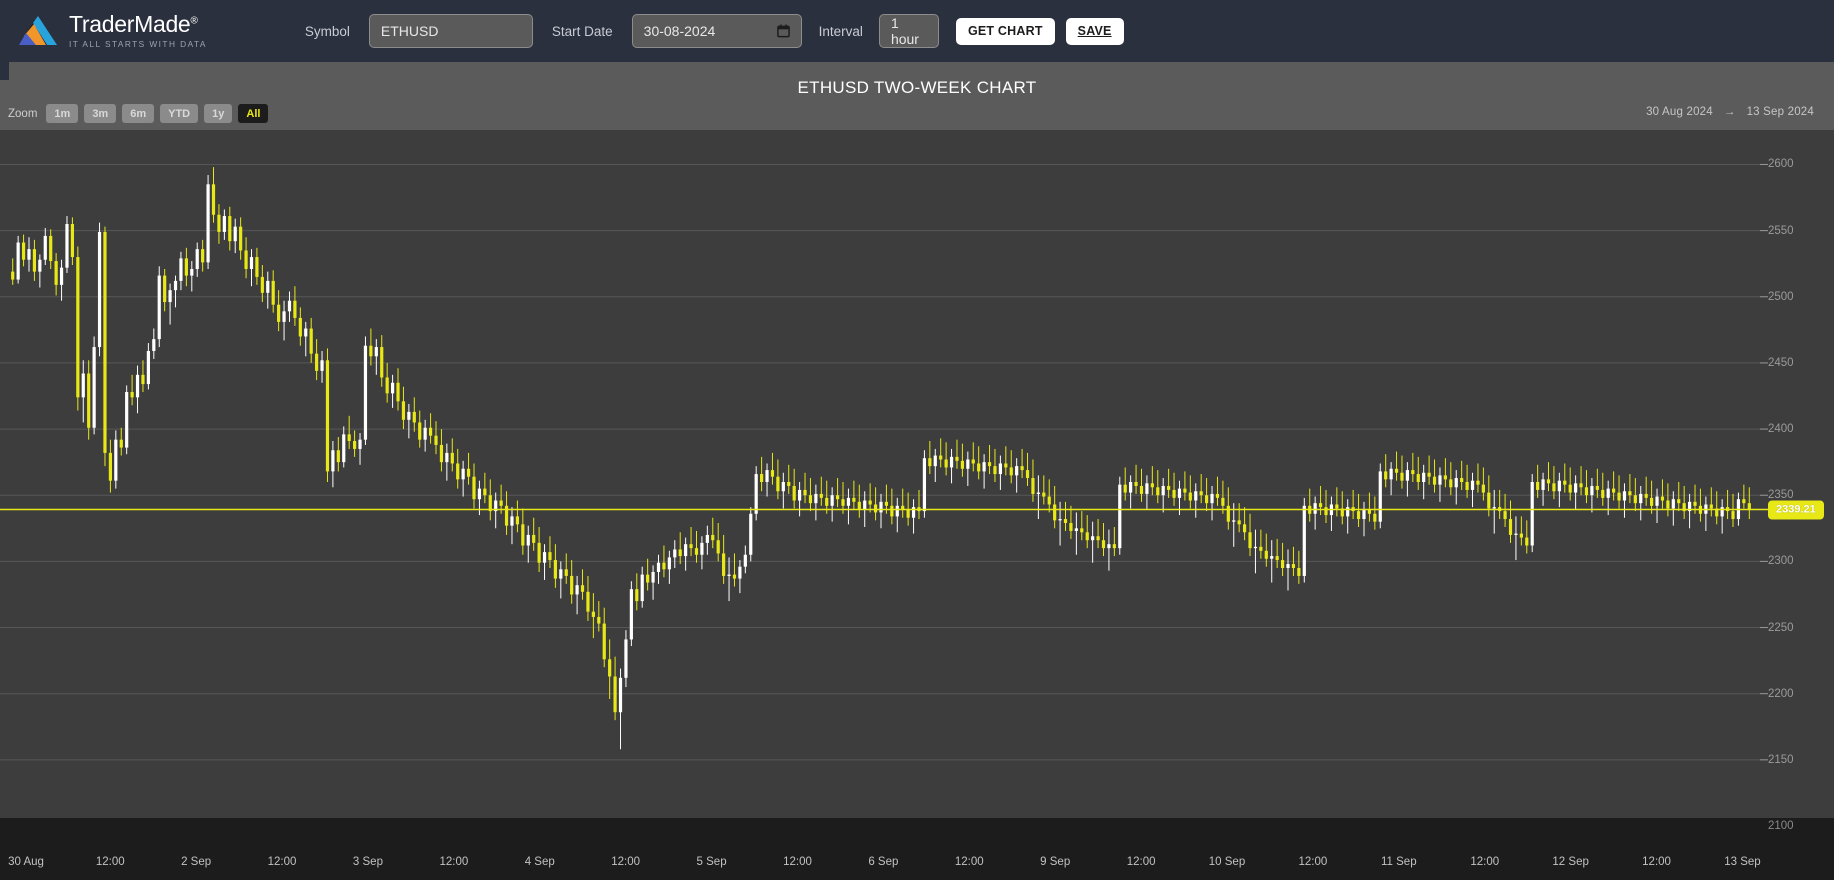  I want to click on x-axis-tick-label: 10 Sep, so click(1227, 862).